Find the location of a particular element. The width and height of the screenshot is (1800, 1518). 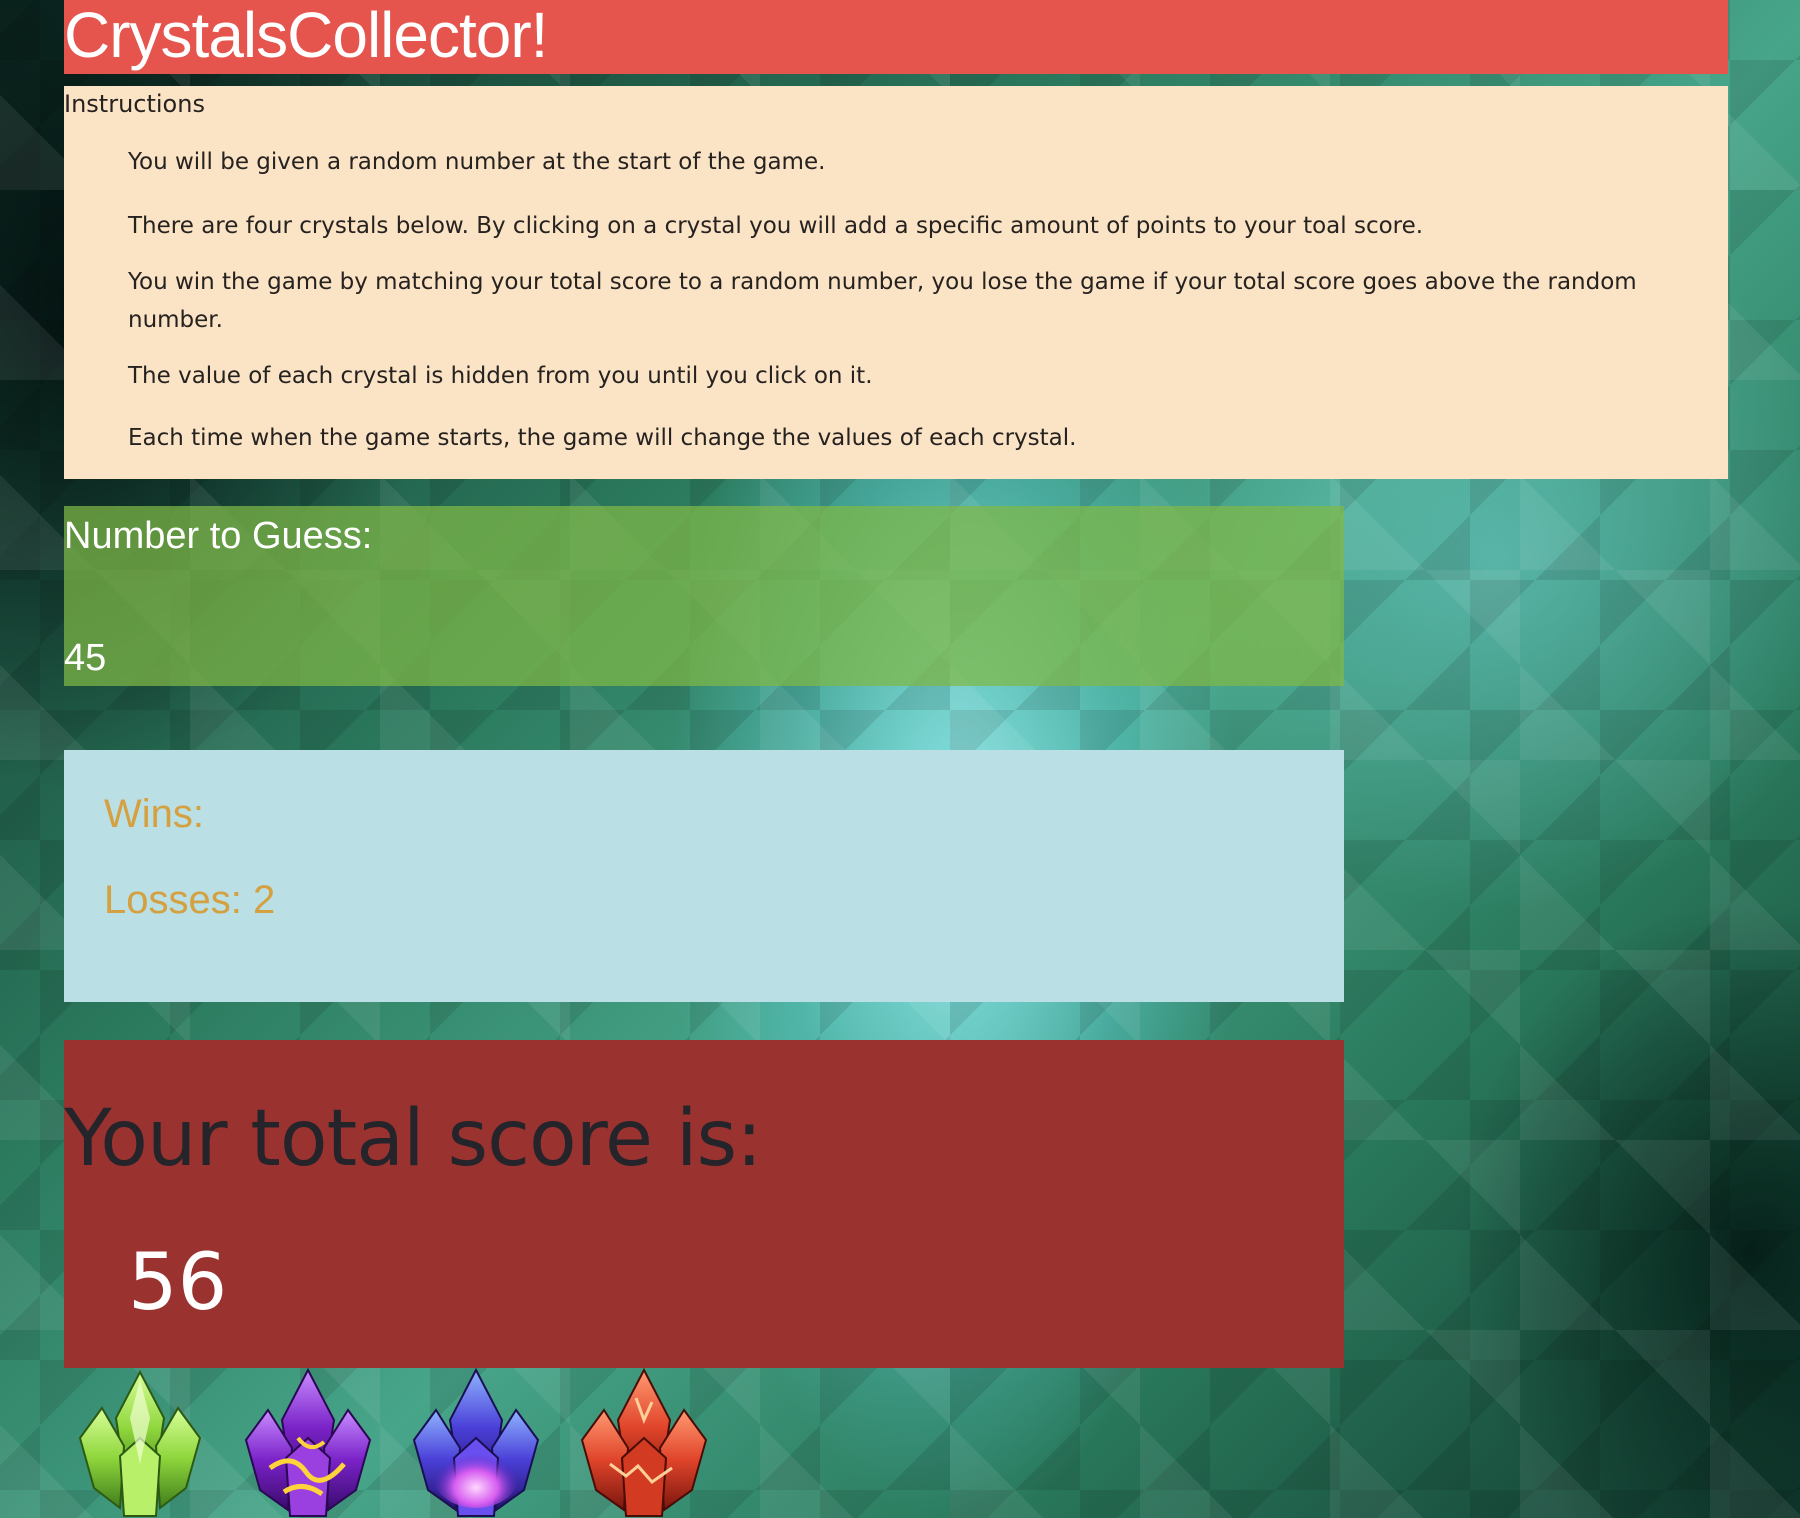

blue-violet-crystal-icon is located at coordinates (476, 1443).